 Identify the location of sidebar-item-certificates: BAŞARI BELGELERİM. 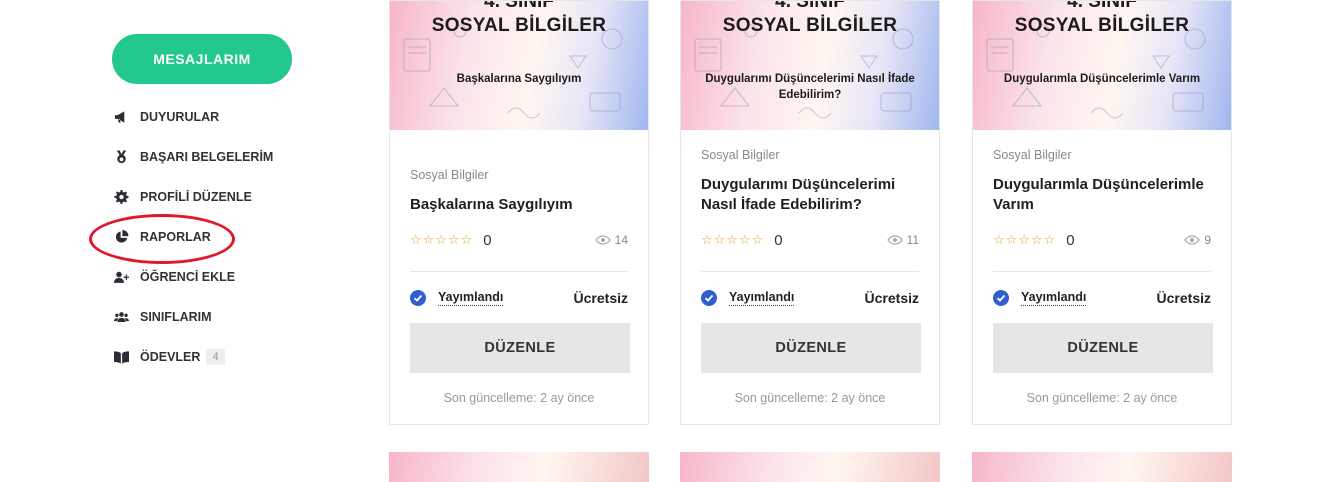
(192, 157).